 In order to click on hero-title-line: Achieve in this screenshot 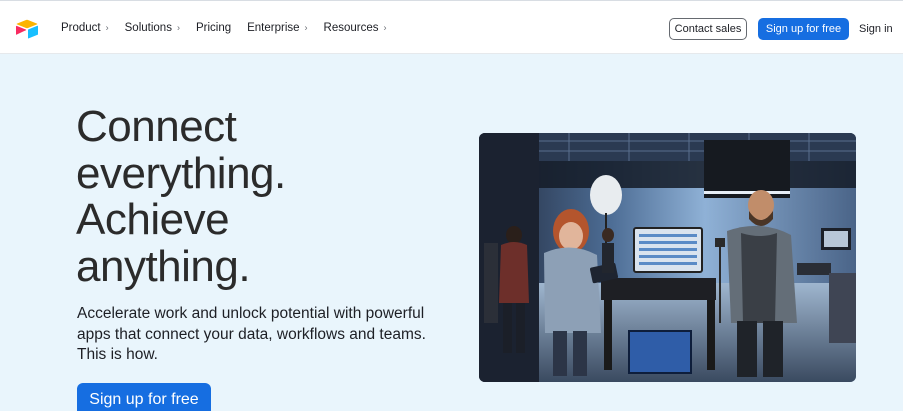, I will do `click(153, 219)`.